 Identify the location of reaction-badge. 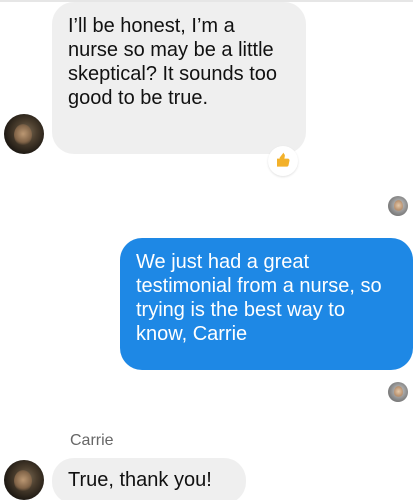
(283, 161).